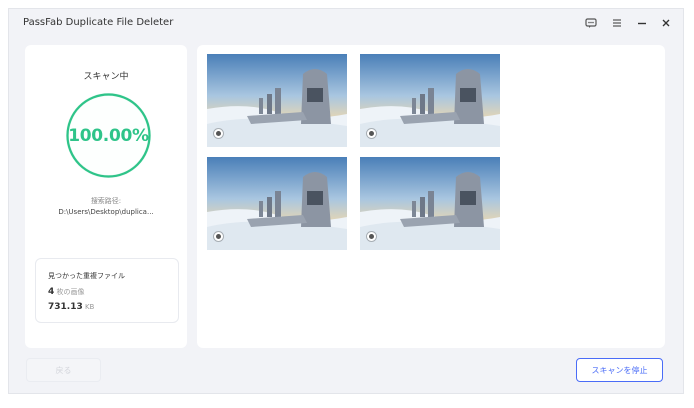  I want to click on menu-icon, so click(617, 23).